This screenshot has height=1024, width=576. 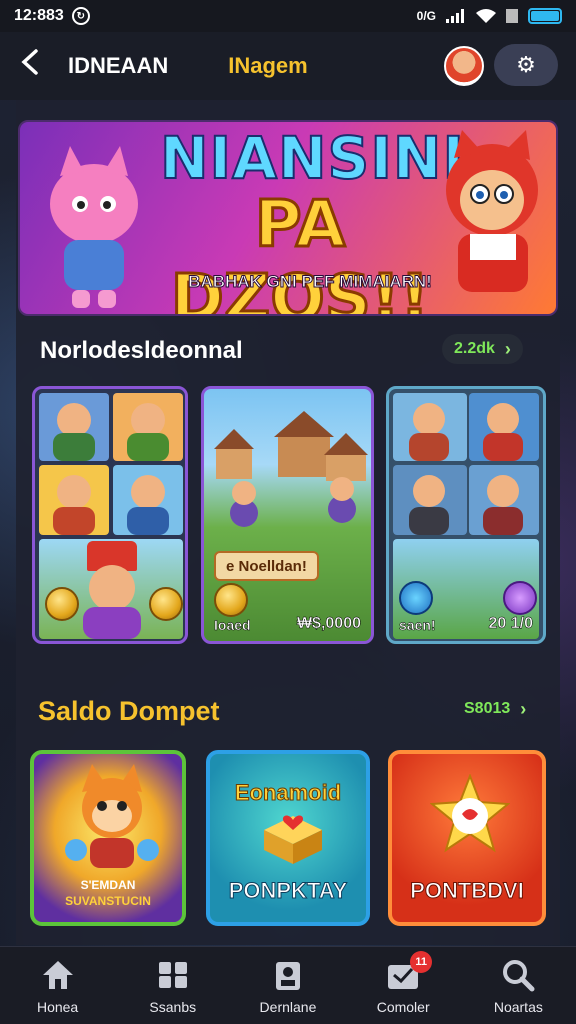 What do you see at coordinates (232, 625) in the screenshot?
I see `game-card-2-caption: Ioaed` at bounding box center [232, 625].